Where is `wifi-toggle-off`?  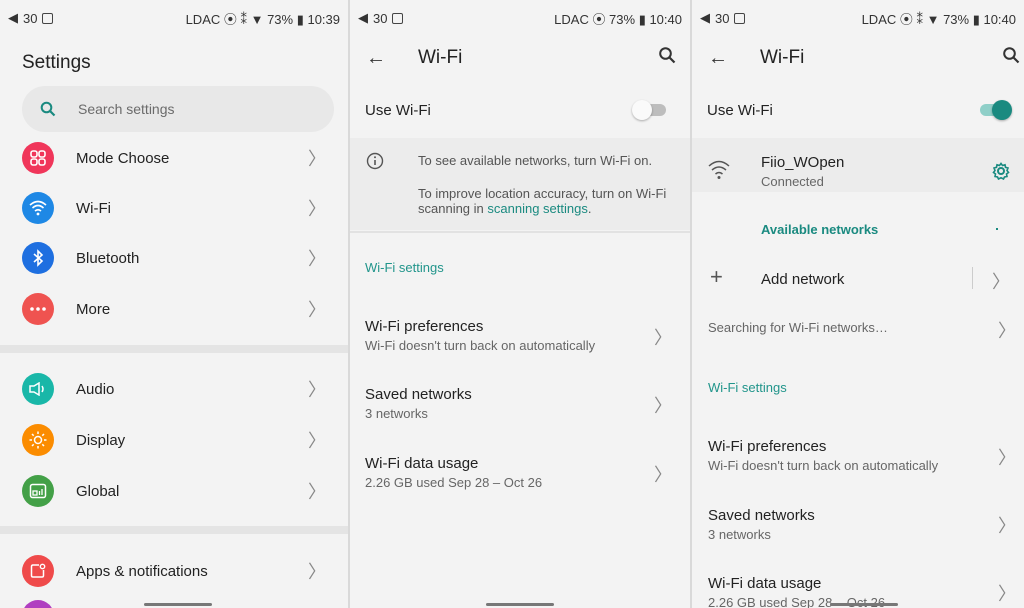
wifi-toggle-off is located at coordinates (649, 110).